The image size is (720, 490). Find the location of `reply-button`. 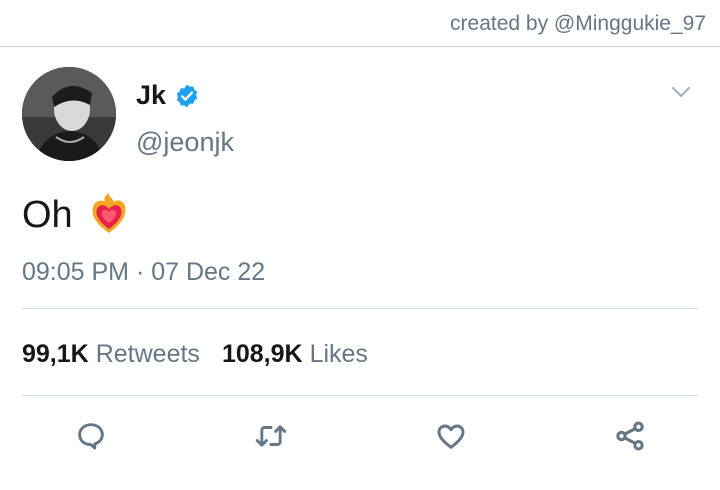

reply-button is located at coordinates (91, 436).